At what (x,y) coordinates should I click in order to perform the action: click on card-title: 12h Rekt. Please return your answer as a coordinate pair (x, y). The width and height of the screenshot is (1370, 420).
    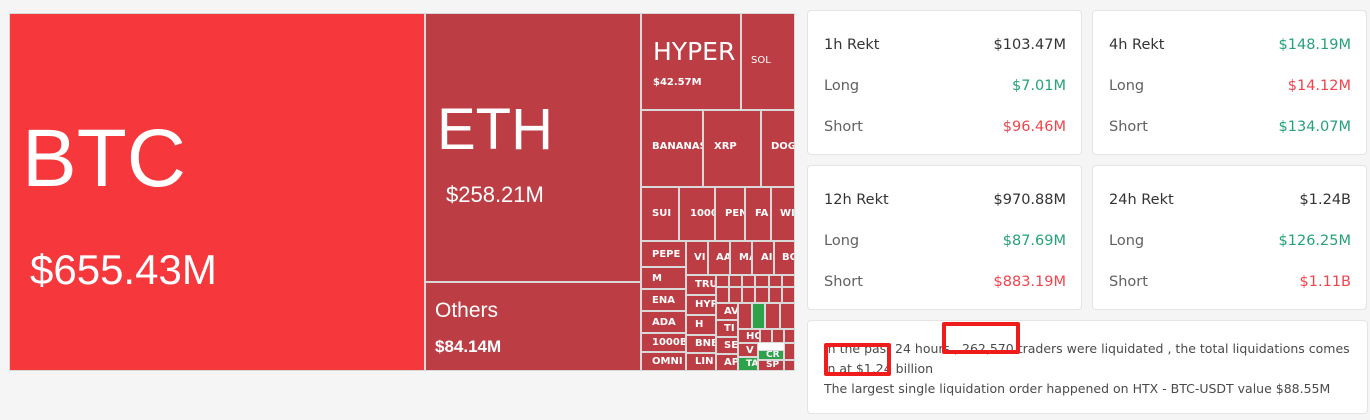
    Looking at the image, I should click on (856, 200).